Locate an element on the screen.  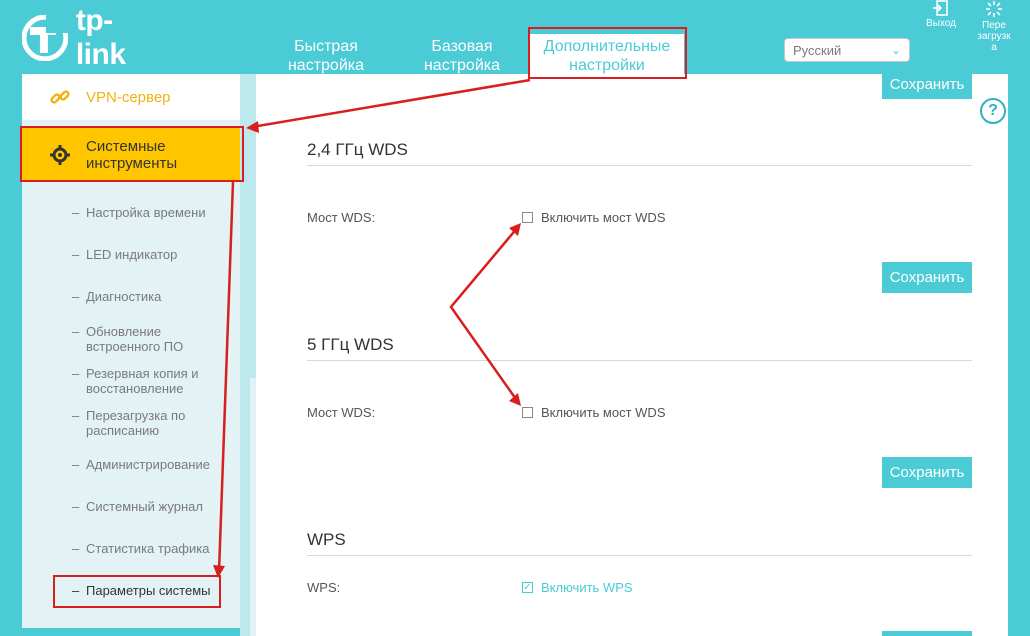
sidebar-subitem-administration: – Администрирование is located at coordinates (152, 464).